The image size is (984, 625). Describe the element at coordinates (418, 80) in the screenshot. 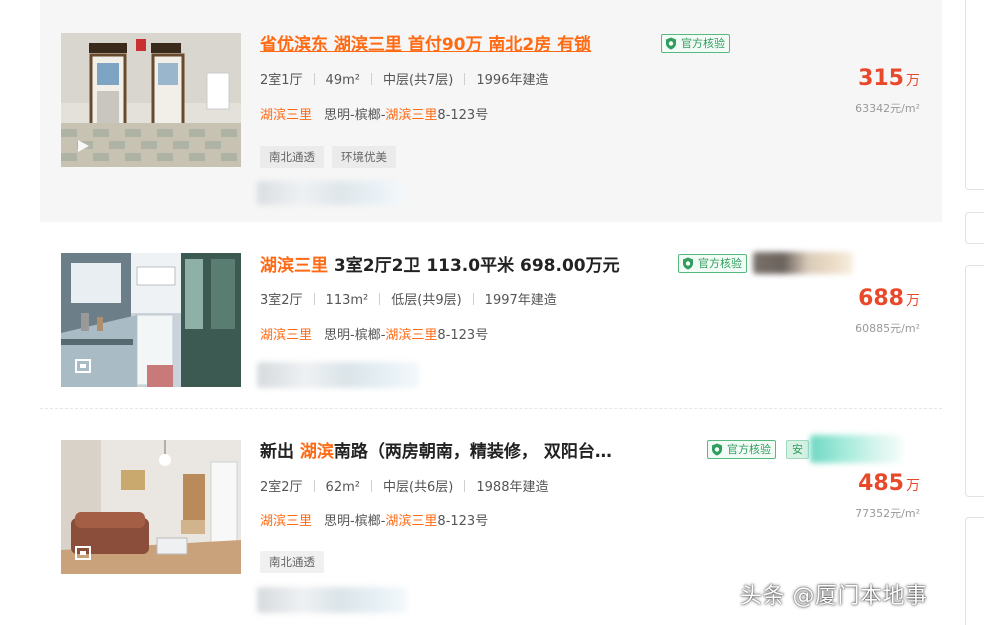

I see `floor: 中层(共7层)` at that location.